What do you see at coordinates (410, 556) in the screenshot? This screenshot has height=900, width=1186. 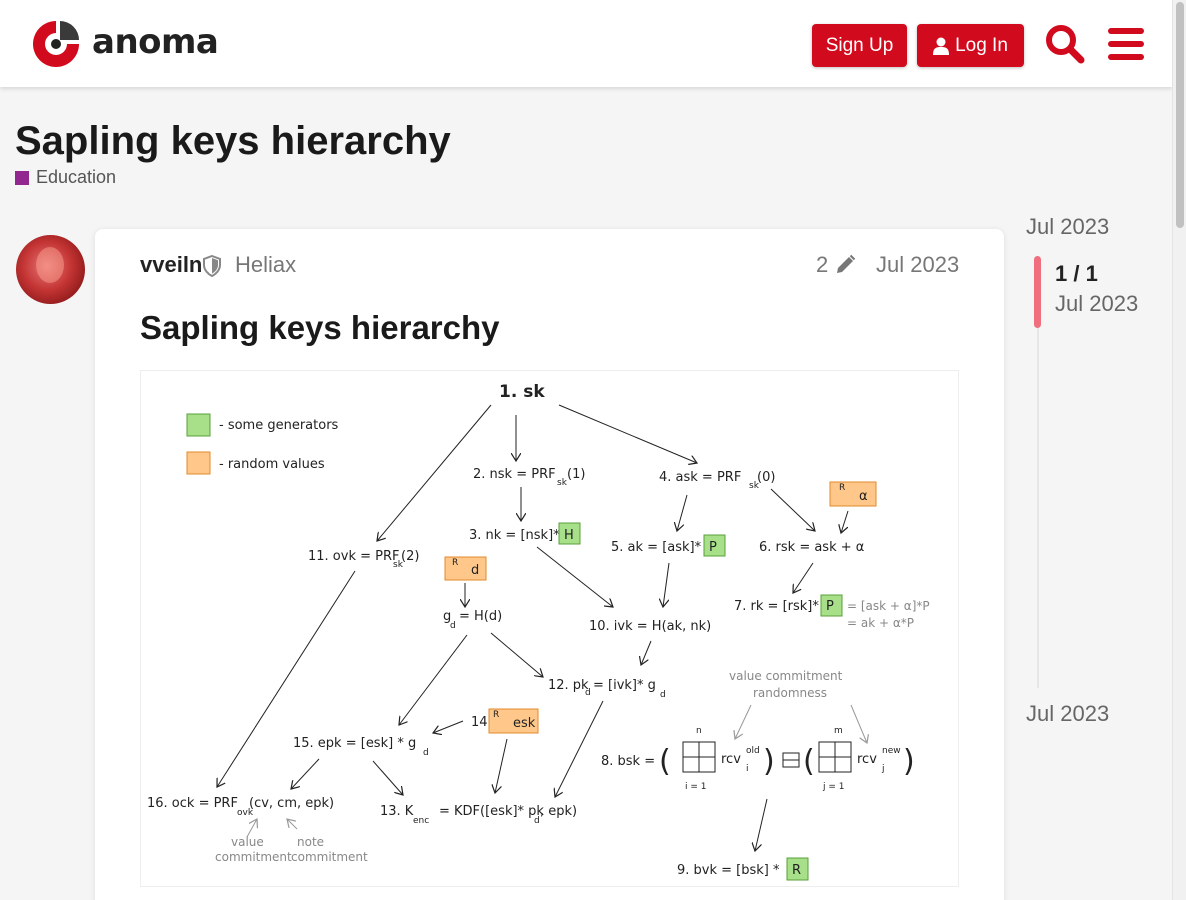 I see `node-ovk-arg: (2)` at bounding box center [410, 556].